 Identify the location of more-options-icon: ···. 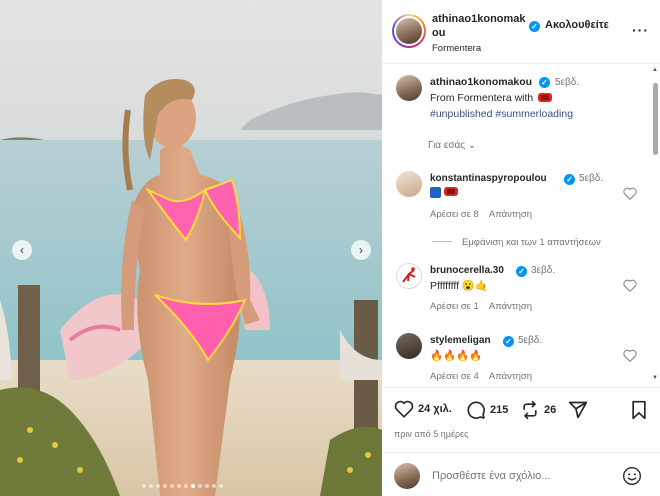
(640, 30).